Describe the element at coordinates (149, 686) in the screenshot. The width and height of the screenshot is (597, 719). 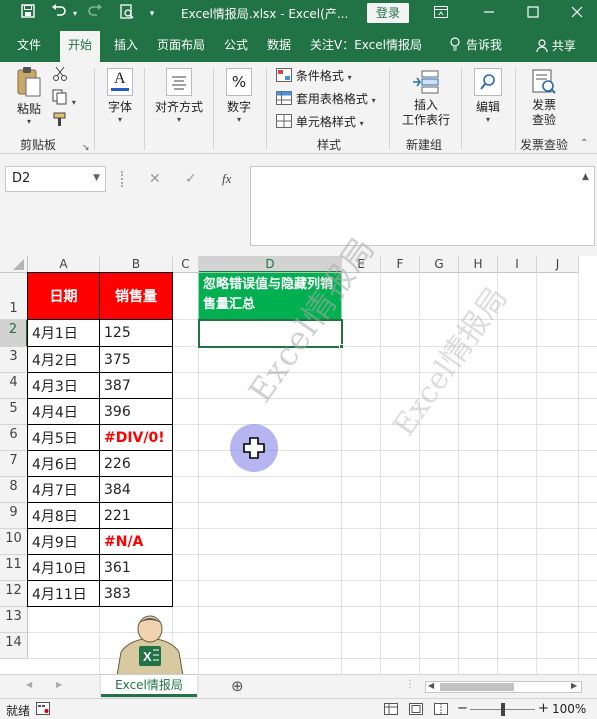
I see `sheet-tab-active: Excel情报局` at that location.